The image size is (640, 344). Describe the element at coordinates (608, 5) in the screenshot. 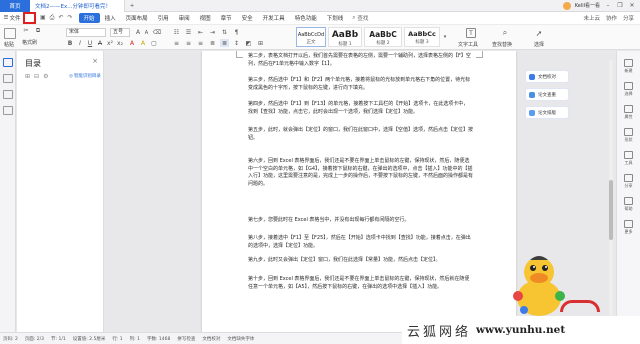

I see `minimize-button: –` at that location.